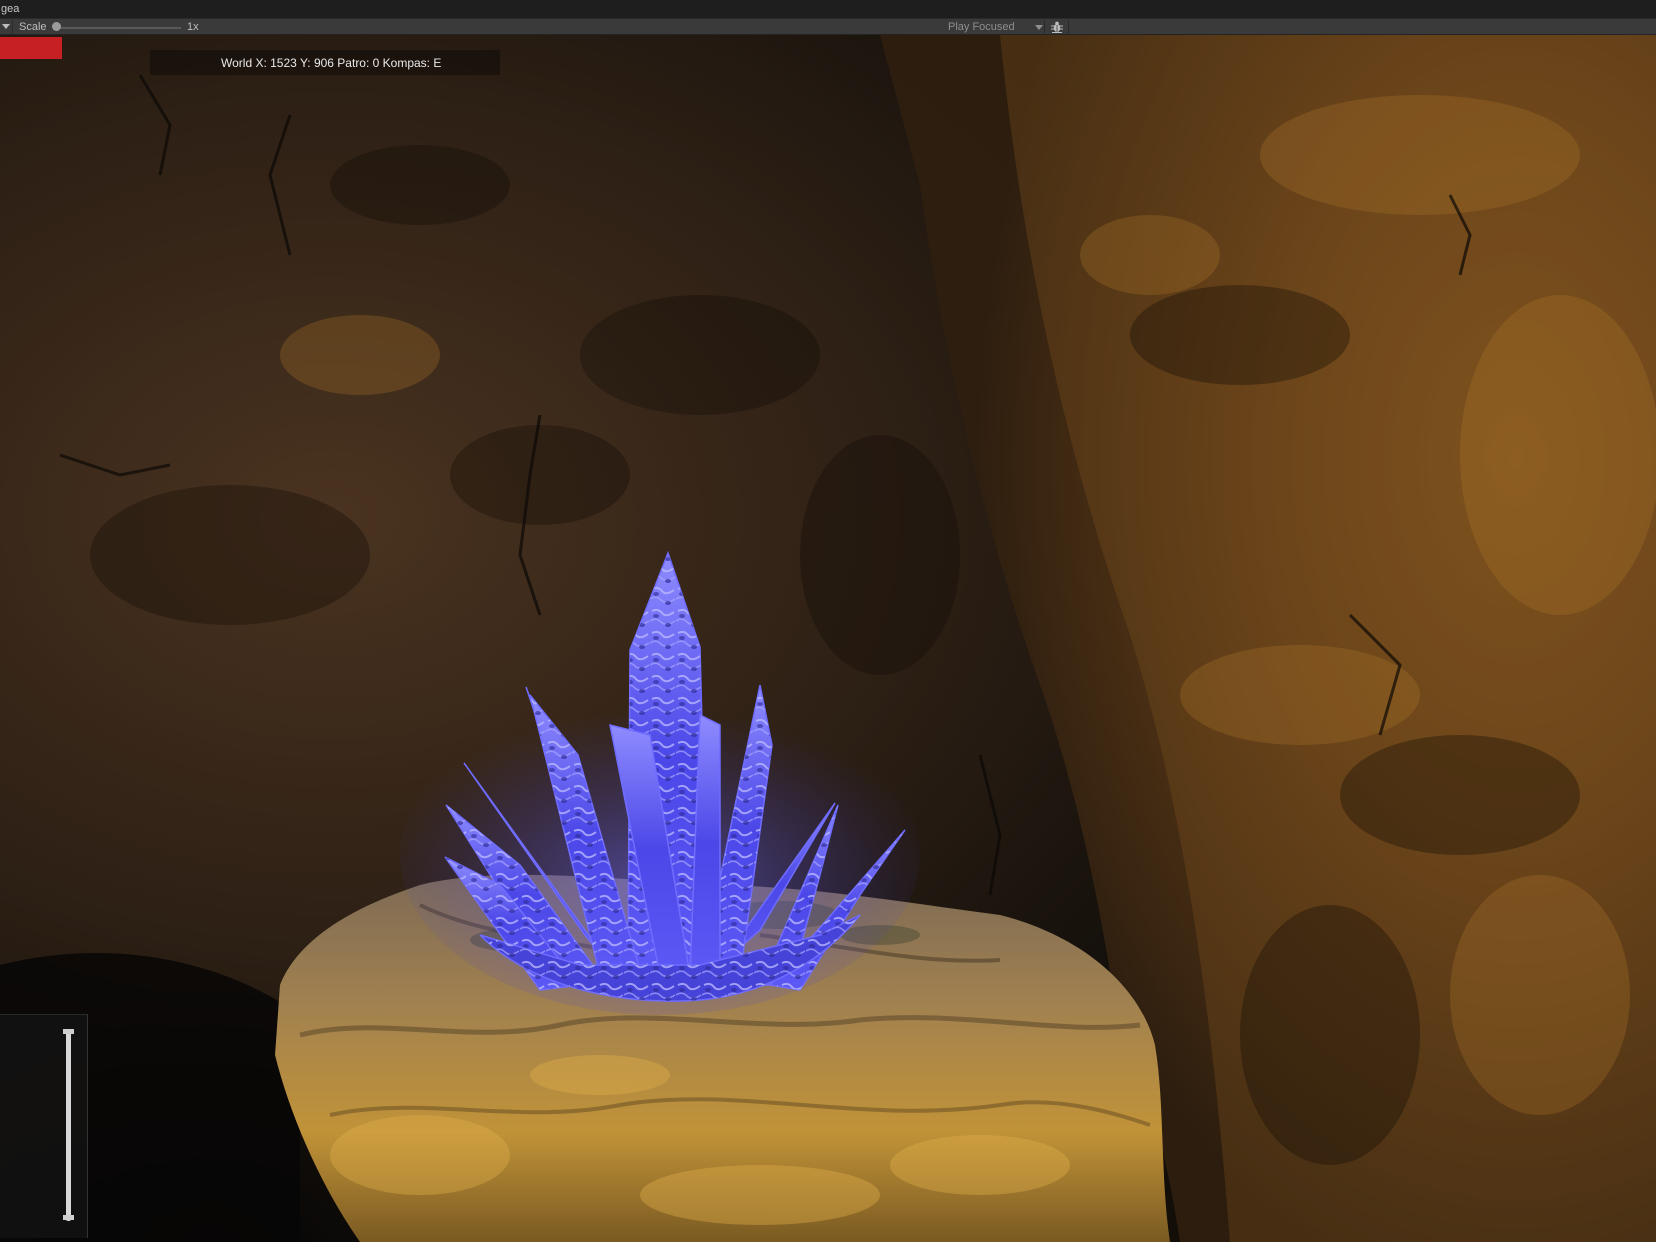 This screenshot has width=1656, height=1242. Describe the element at coordinates (68, 1031) in the screenshot. I see `vertical-slider-handle-top` at that location.